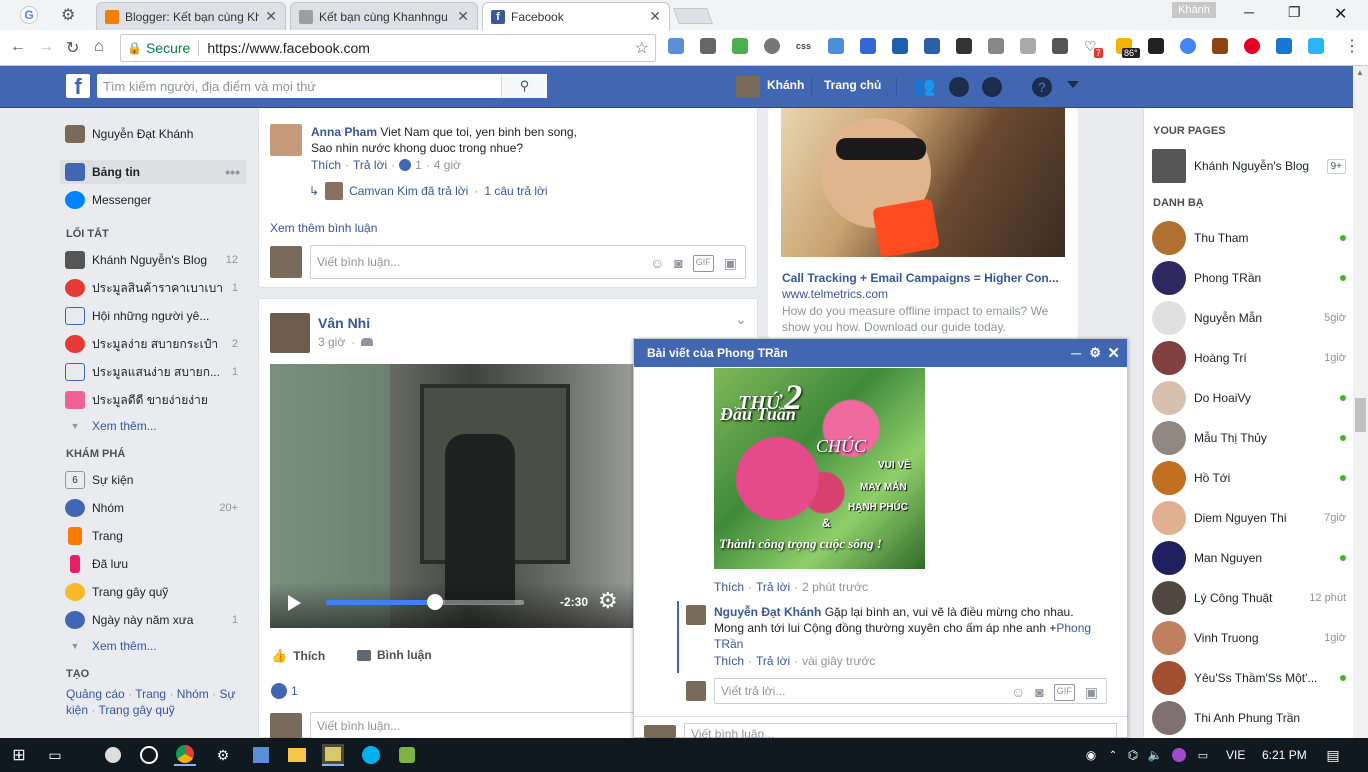 This screenshot has width=1368, height=772. What do you see at coordinates (46, 47) in the screenshot?
I see `forward-icon: →` at bounding box center [46, 47].